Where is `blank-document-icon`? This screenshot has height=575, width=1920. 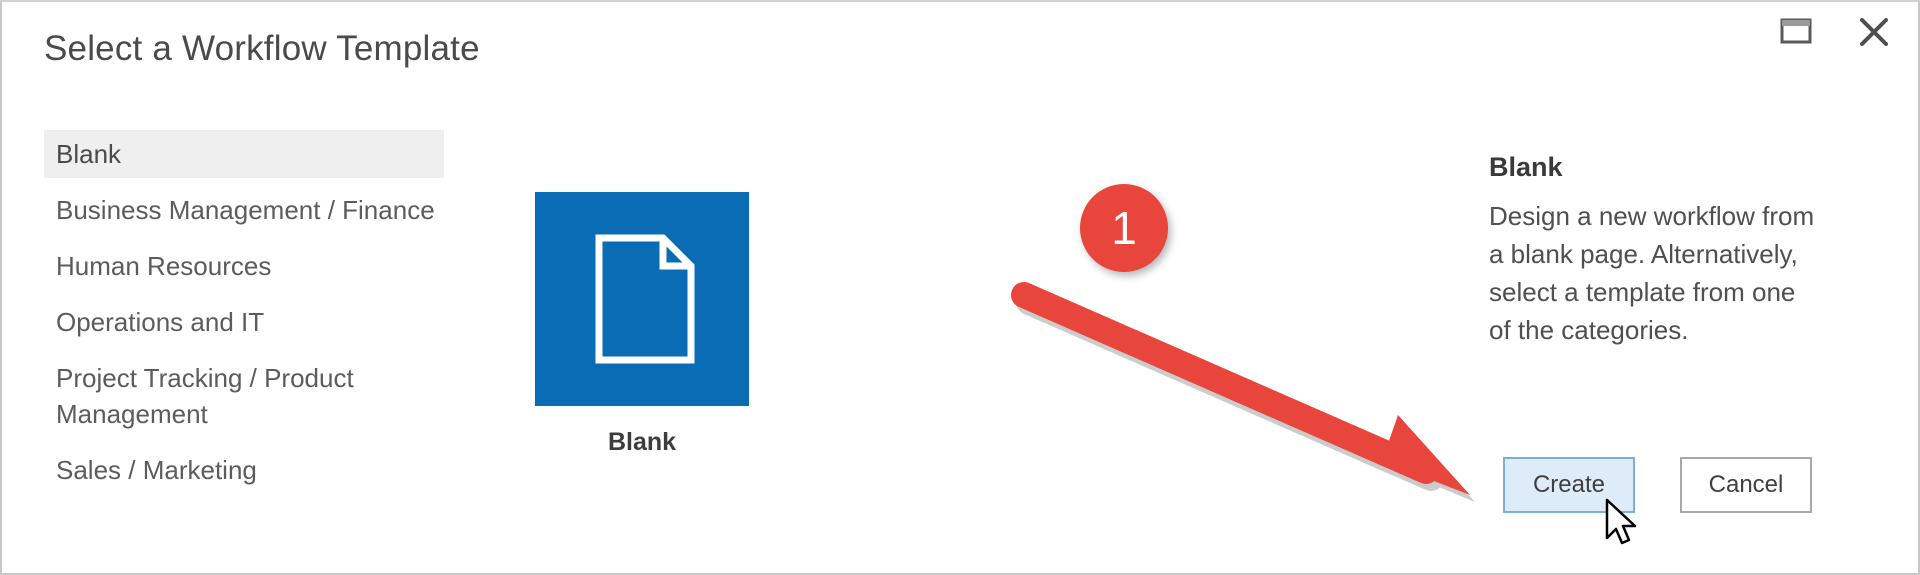
blank-document-icon is located at coordinates (642, 299).